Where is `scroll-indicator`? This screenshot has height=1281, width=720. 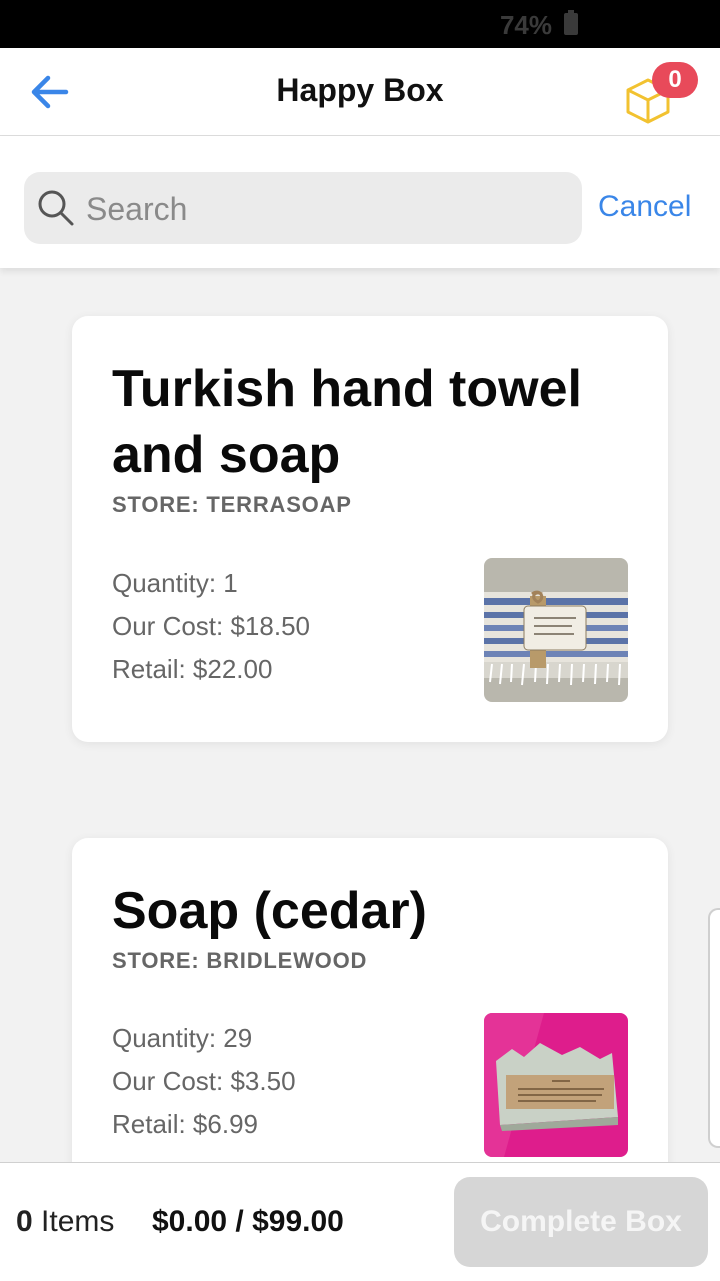
scroll-indicator is located at coordinates (714, 1028).